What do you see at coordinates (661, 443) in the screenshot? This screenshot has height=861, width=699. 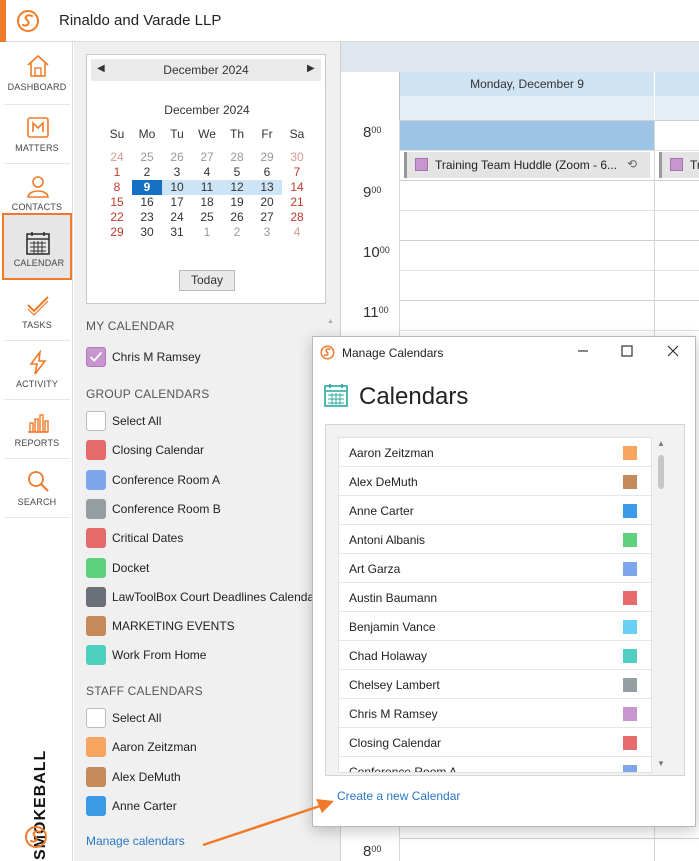 I see `scroll-up-icon: ▲` at bounding box center [661, 443].